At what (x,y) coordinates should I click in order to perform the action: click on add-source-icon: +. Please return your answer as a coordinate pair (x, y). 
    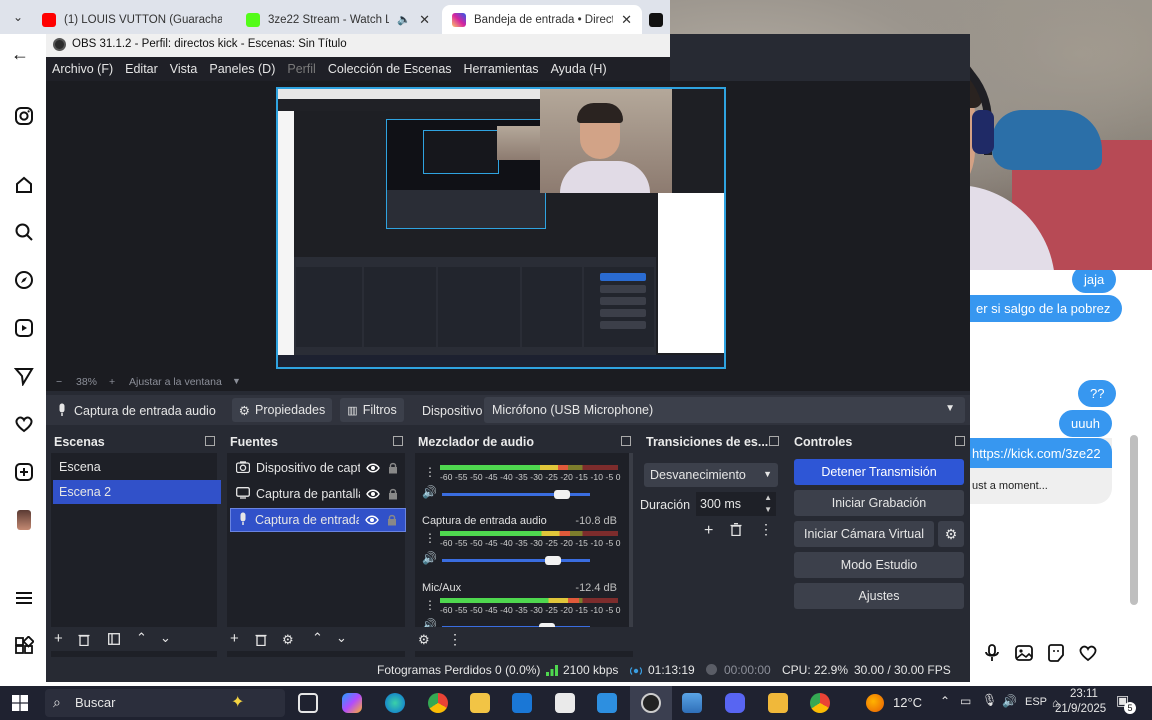
    Looking at the image, I should click on (234, 638).